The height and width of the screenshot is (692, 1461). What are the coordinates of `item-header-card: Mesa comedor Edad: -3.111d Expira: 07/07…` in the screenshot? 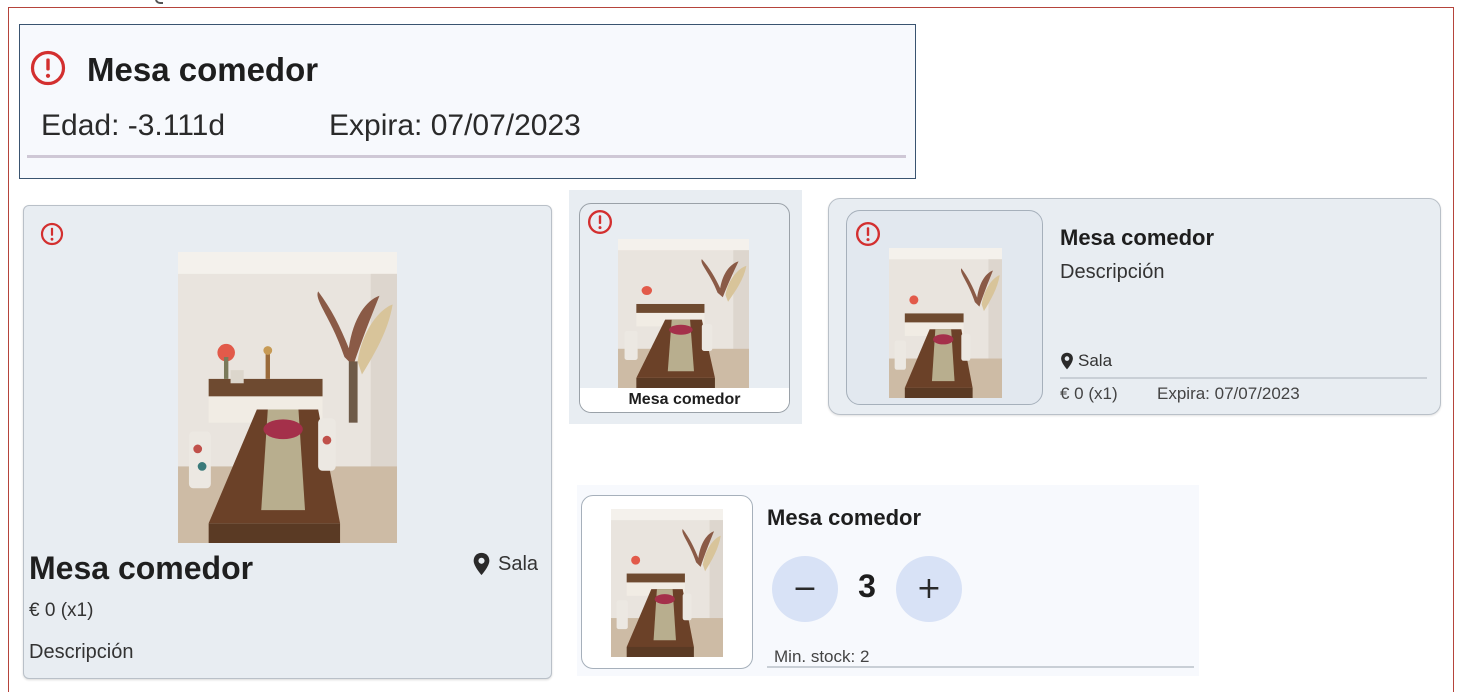 It's located at (467, 101).